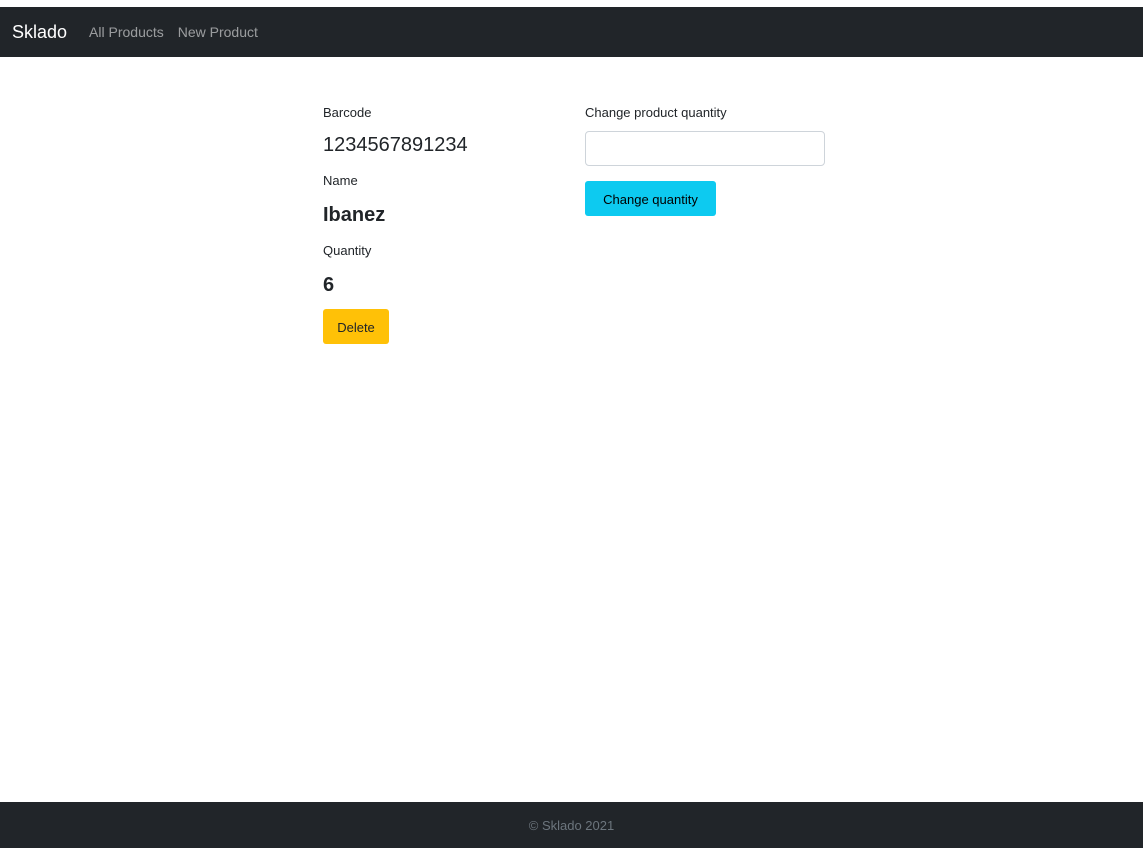 This screenshot has height=848, width=1143. Describe the element at coordinates (356, 326) in the screenshot. I see `delete-button: Delete` at that location.